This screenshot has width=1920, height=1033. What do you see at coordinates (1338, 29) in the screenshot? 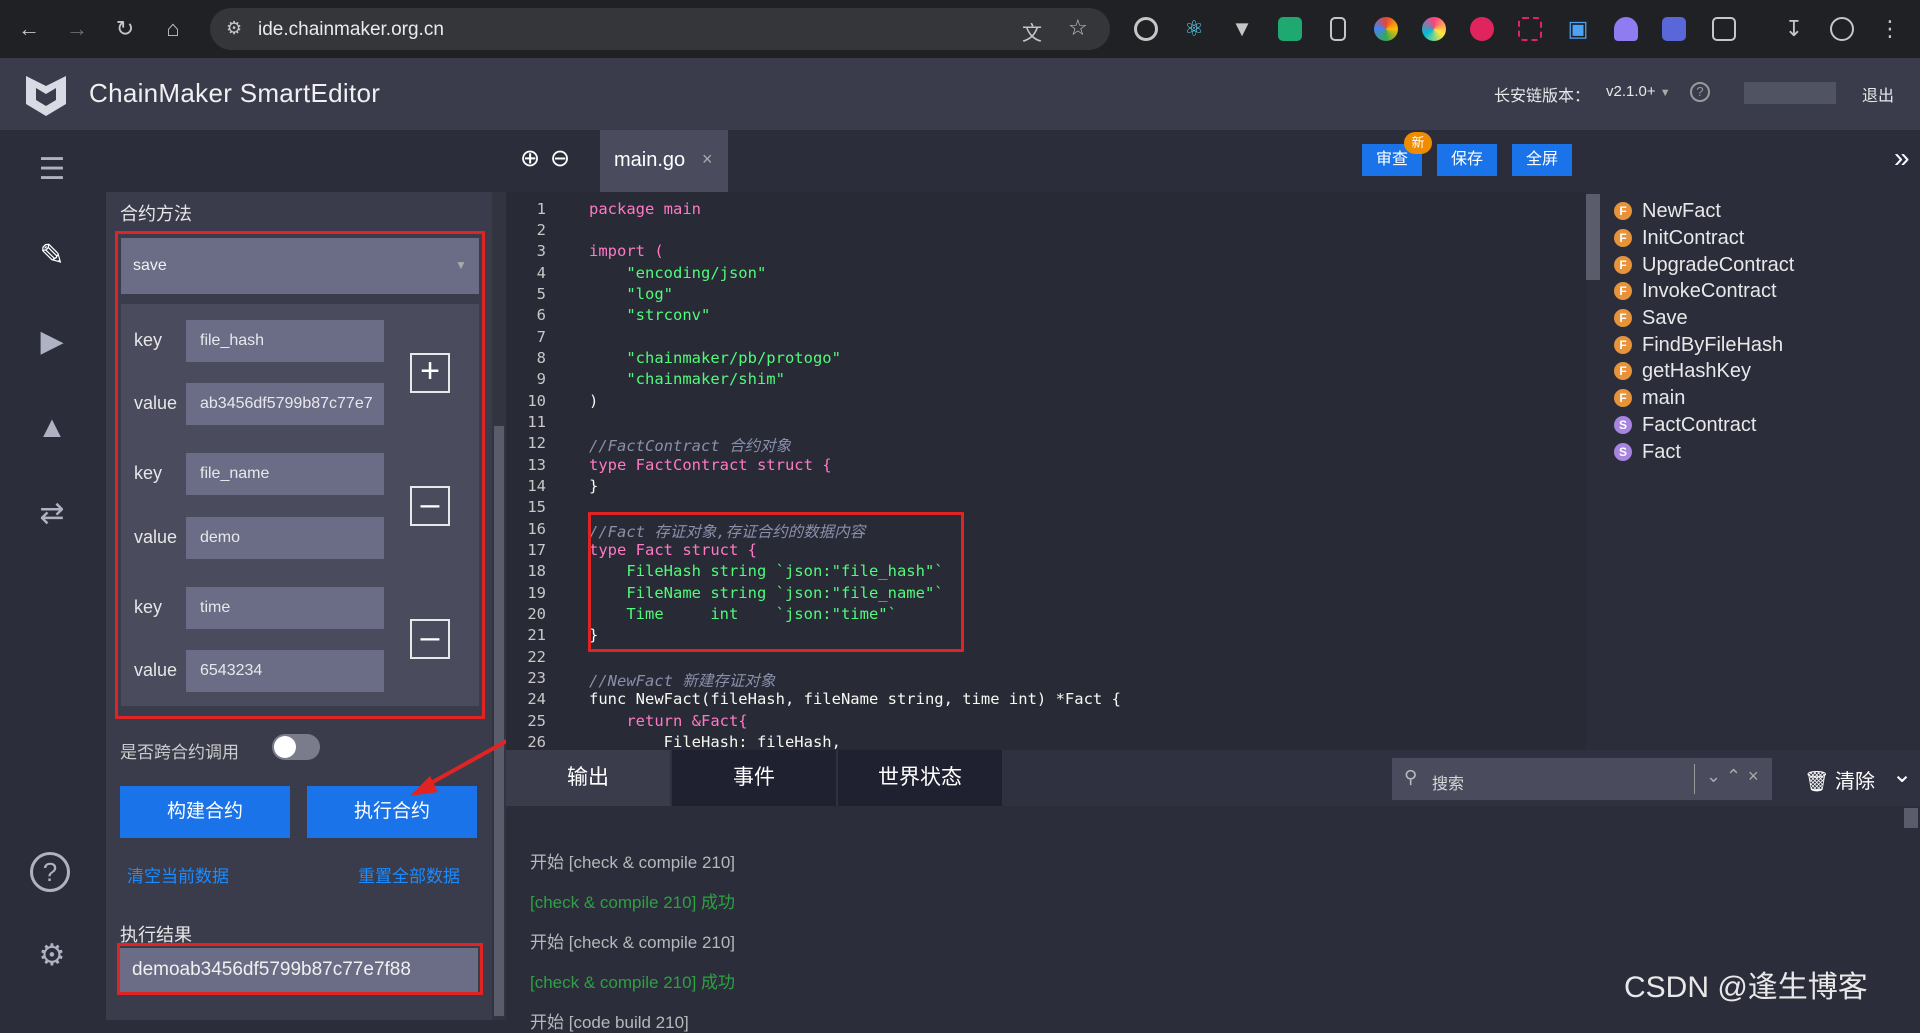
I see `device-icon` at bounding box center [1338, 29].